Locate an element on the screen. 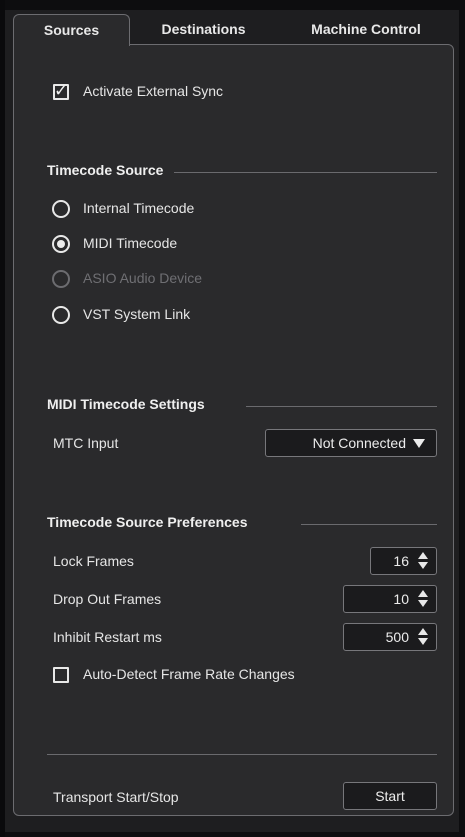  mtc-input-dropdown: Not Connected is located at coordinates (351, 443).